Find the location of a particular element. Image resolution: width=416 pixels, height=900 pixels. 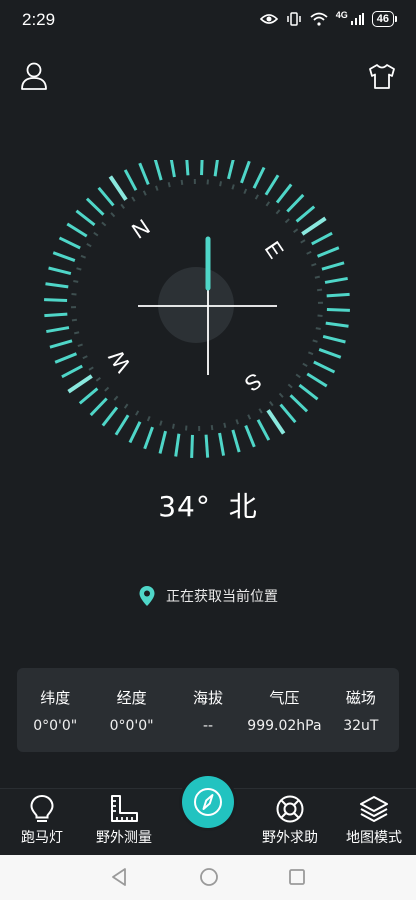

system-navigation-bar is located at coordinates (208, 877).